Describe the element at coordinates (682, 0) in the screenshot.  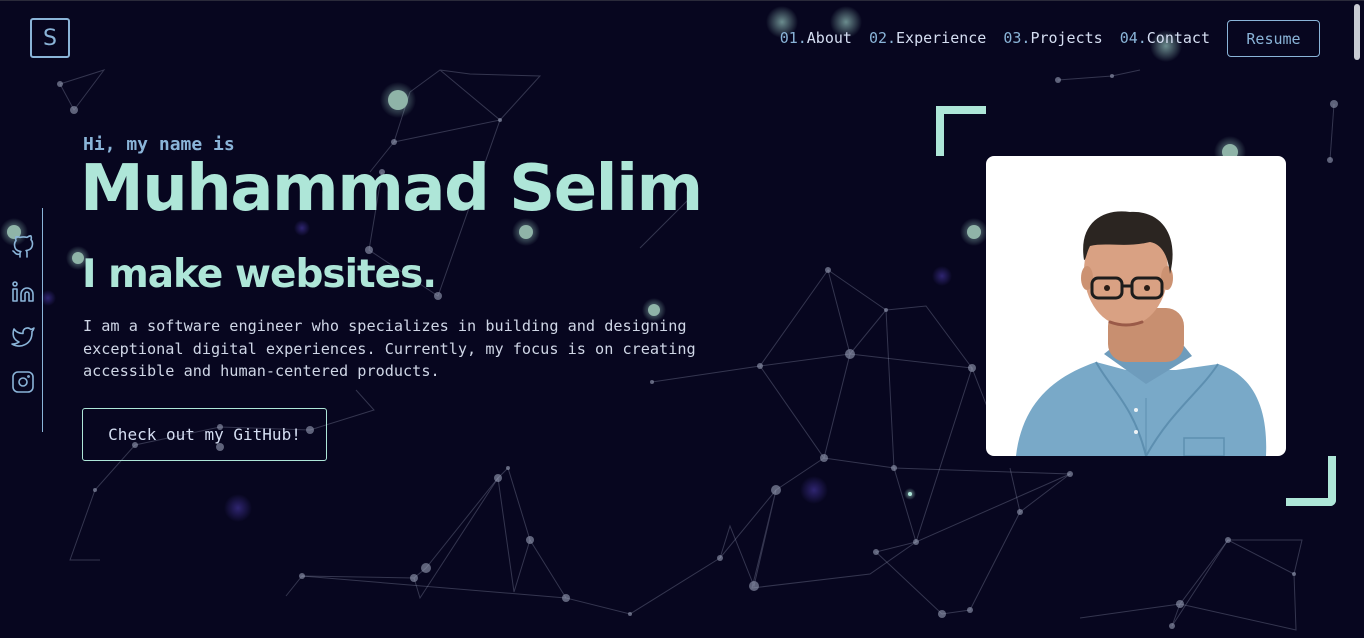
I see `top-border` at that location.